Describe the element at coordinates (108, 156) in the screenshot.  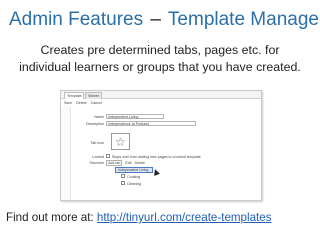
I see `locked-checkbox` at that location.